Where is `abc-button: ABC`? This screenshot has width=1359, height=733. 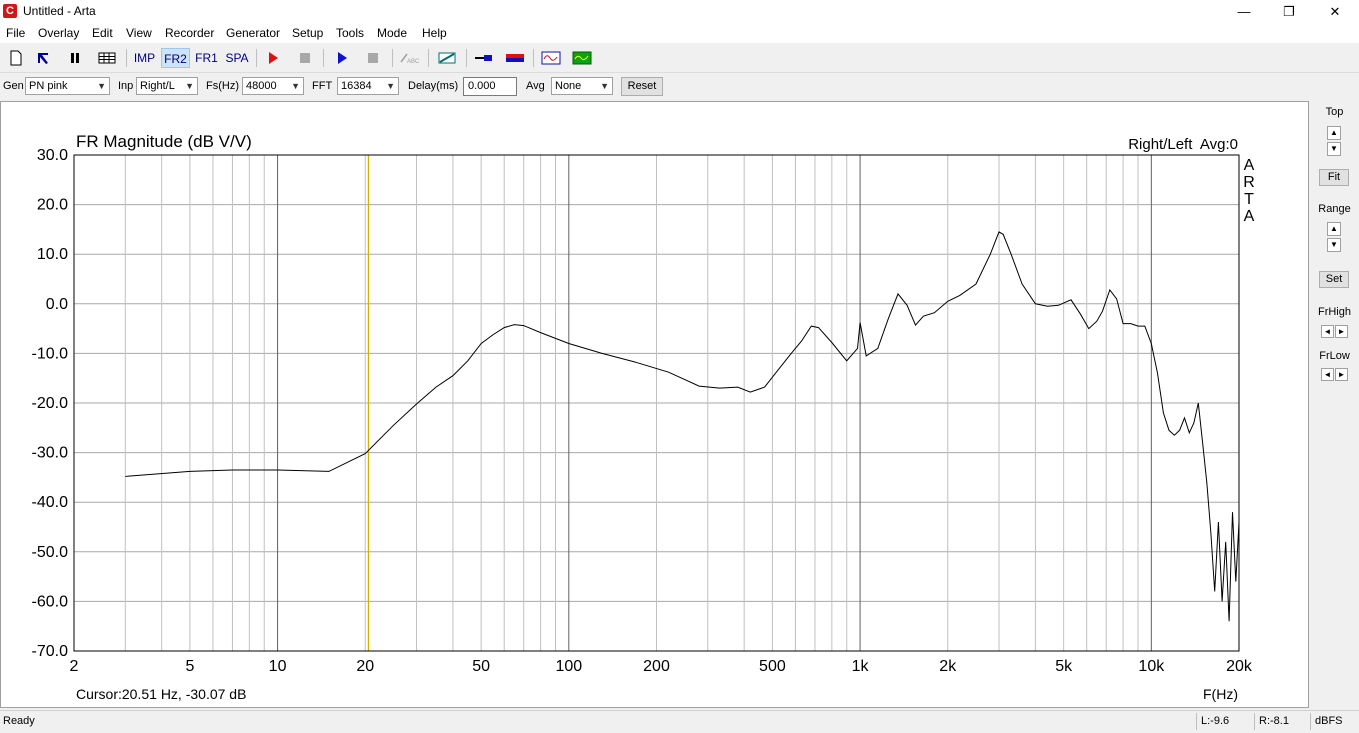 abc-button: ABC is located at coordinates (410, 58).